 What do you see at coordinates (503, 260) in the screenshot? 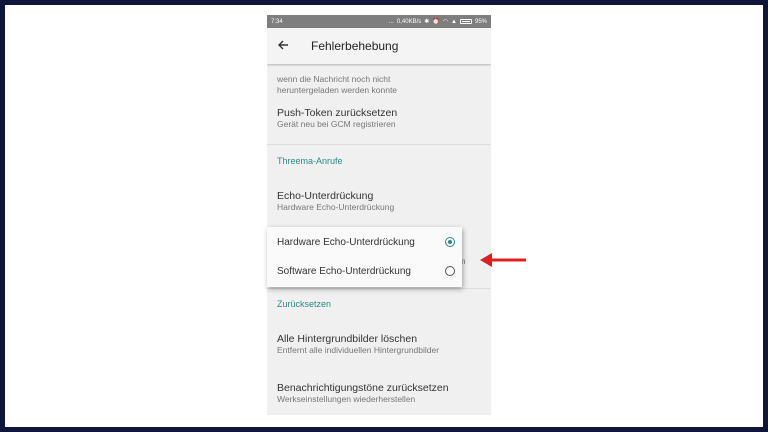
I see `red-arrow-icon` at bounding box center [503, 260].